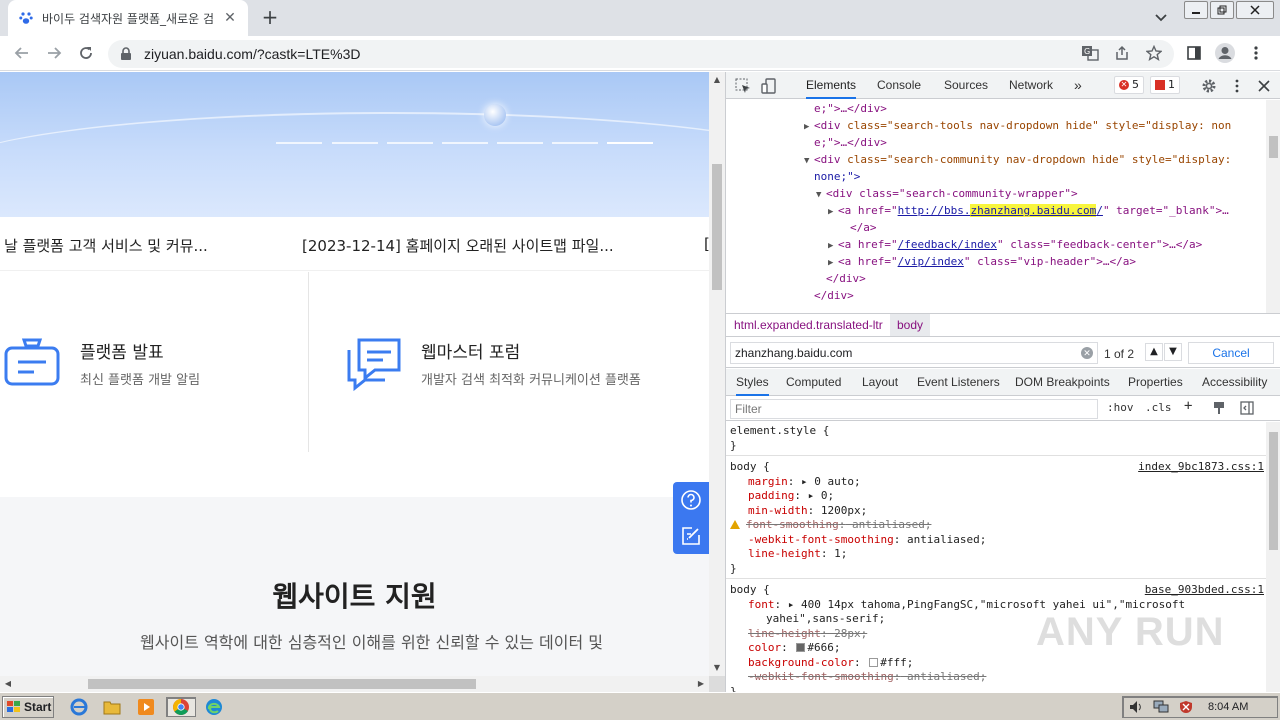  I want to click on share-icon, so click(1122, 53).